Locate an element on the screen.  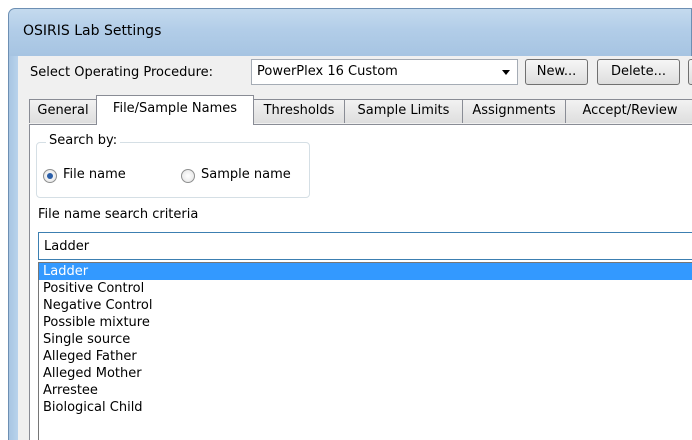
dropdown-option: Alleged Father is located at coordinates (365, 356).